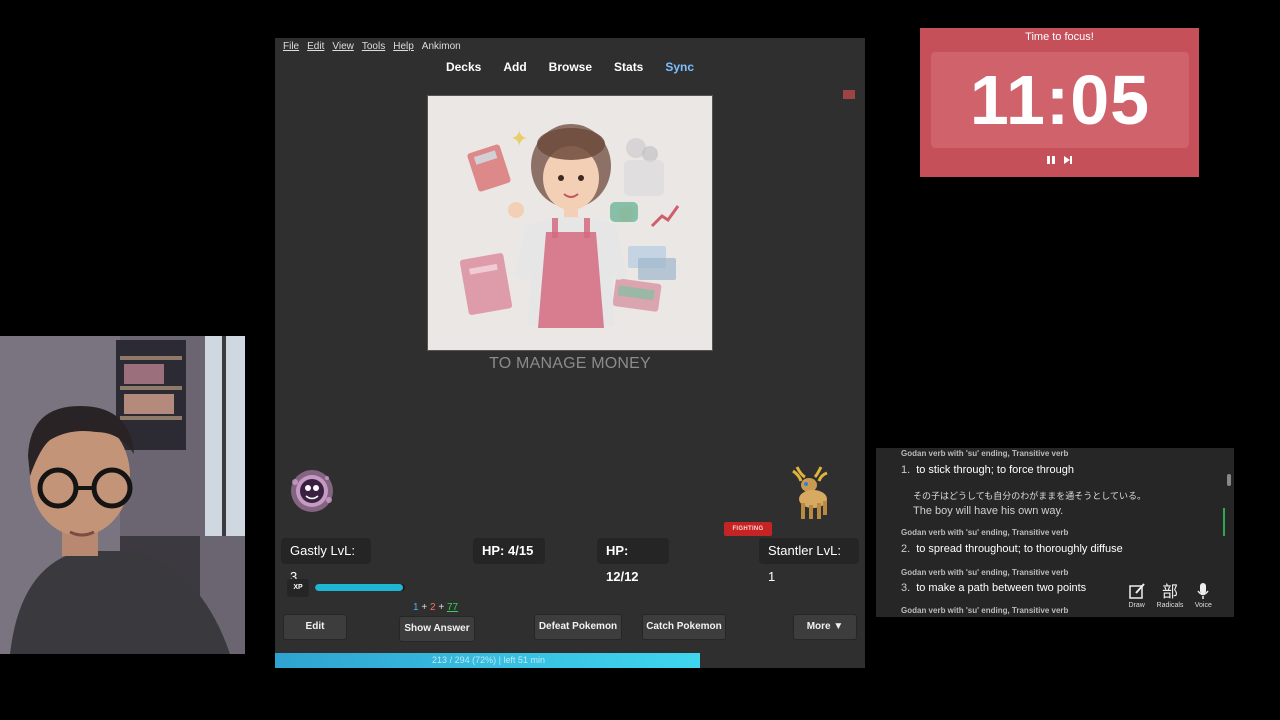 The image size is (1280, 720). I want to click on menu-edit: Edit, so click(315, 48).